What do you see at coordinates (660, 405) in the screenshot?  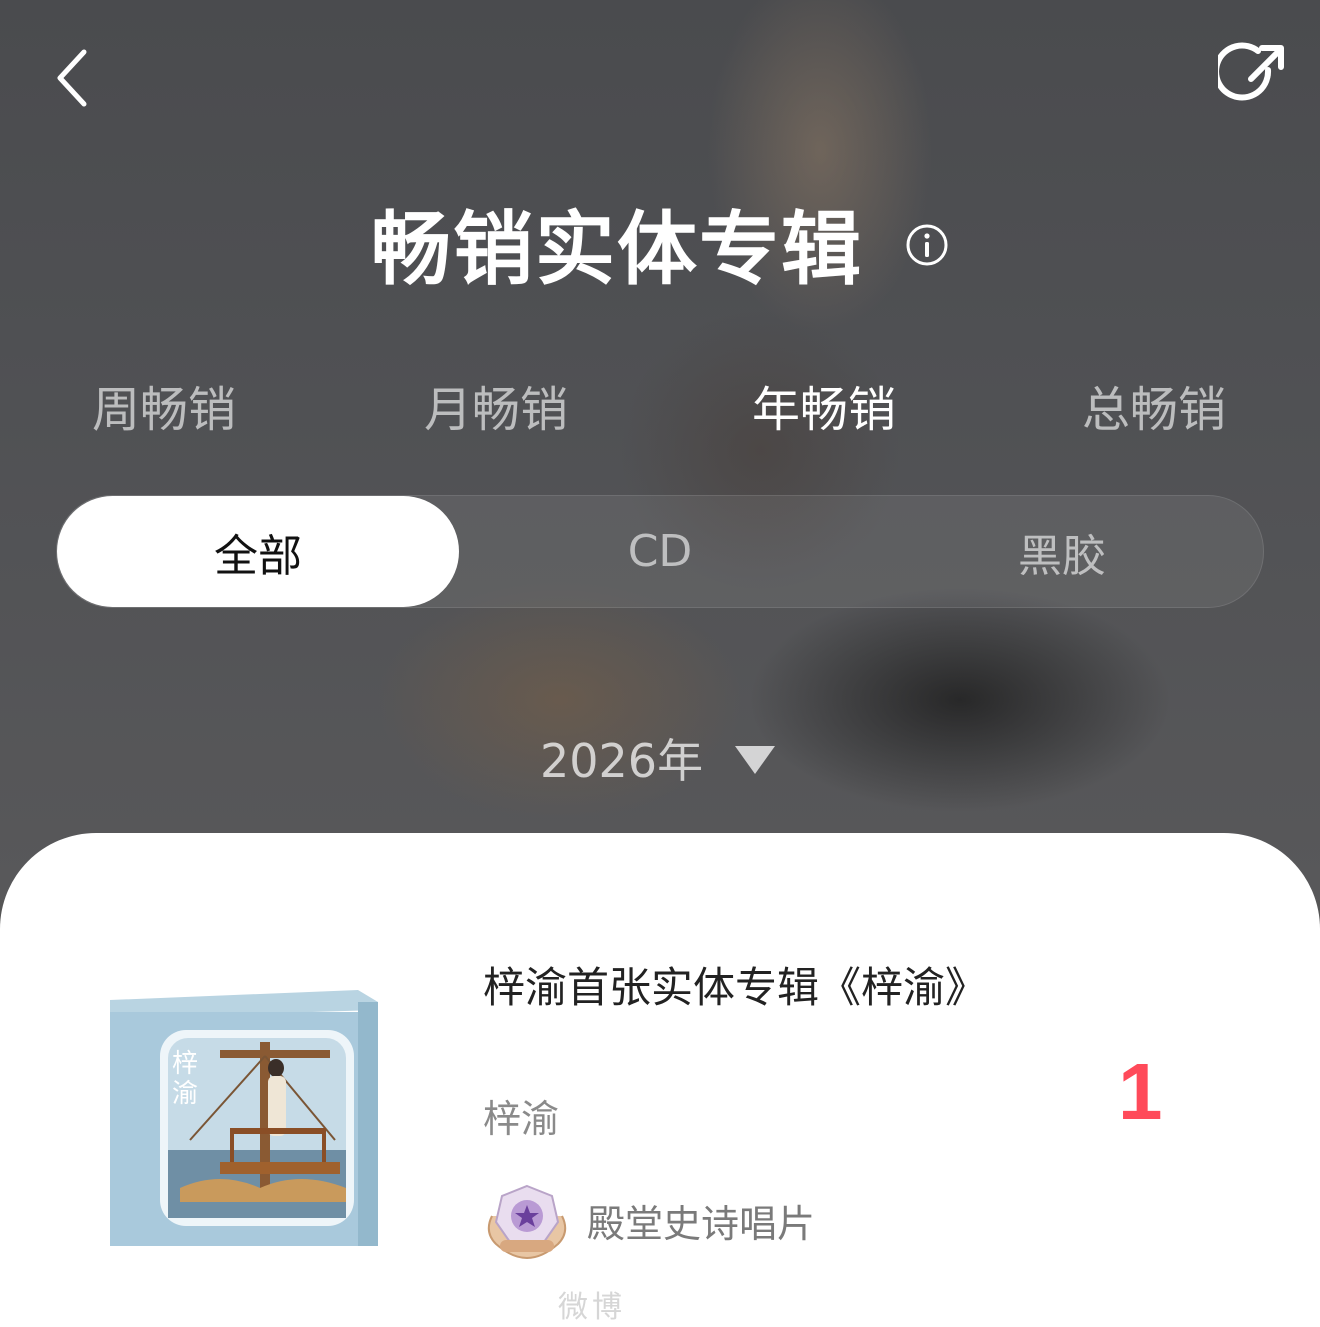 I see `period-tabs: 周畅销 月畅销 年畅销 总畅销` at bounding box center [660, 405].